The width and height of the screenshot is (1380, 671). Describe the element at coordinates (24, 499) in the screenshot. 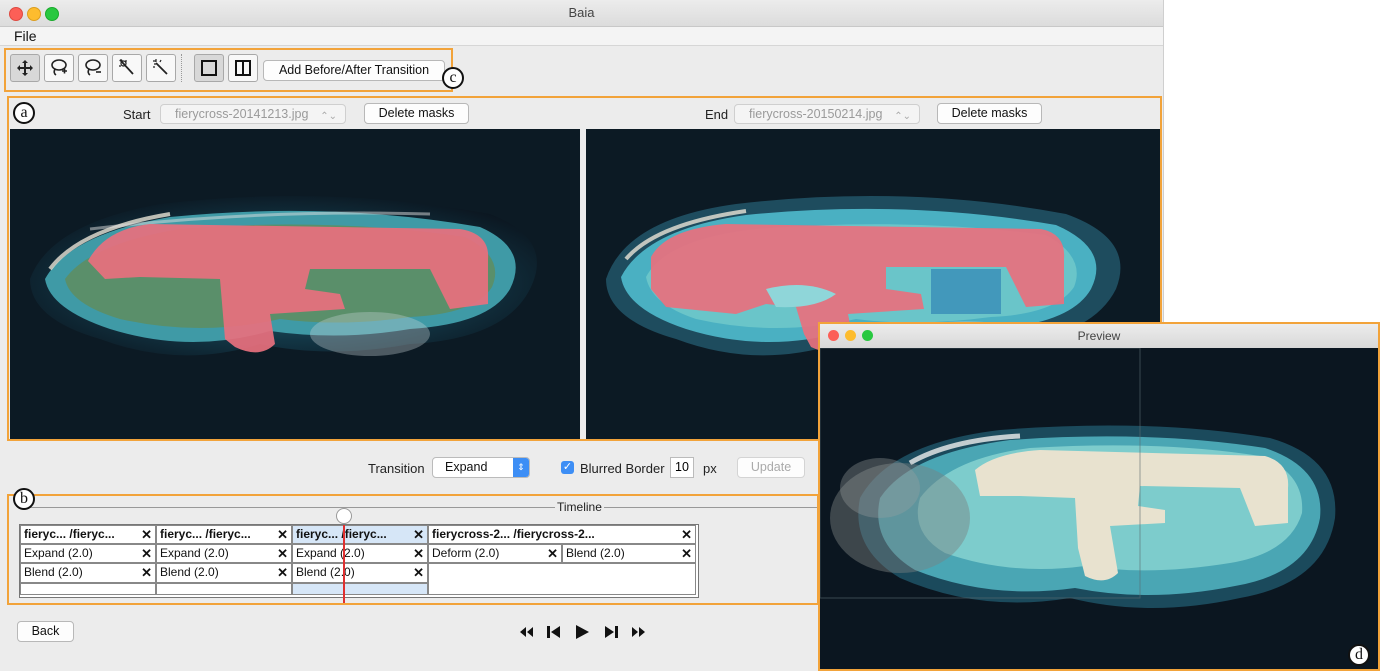

I see `callout-b: b` at that location.